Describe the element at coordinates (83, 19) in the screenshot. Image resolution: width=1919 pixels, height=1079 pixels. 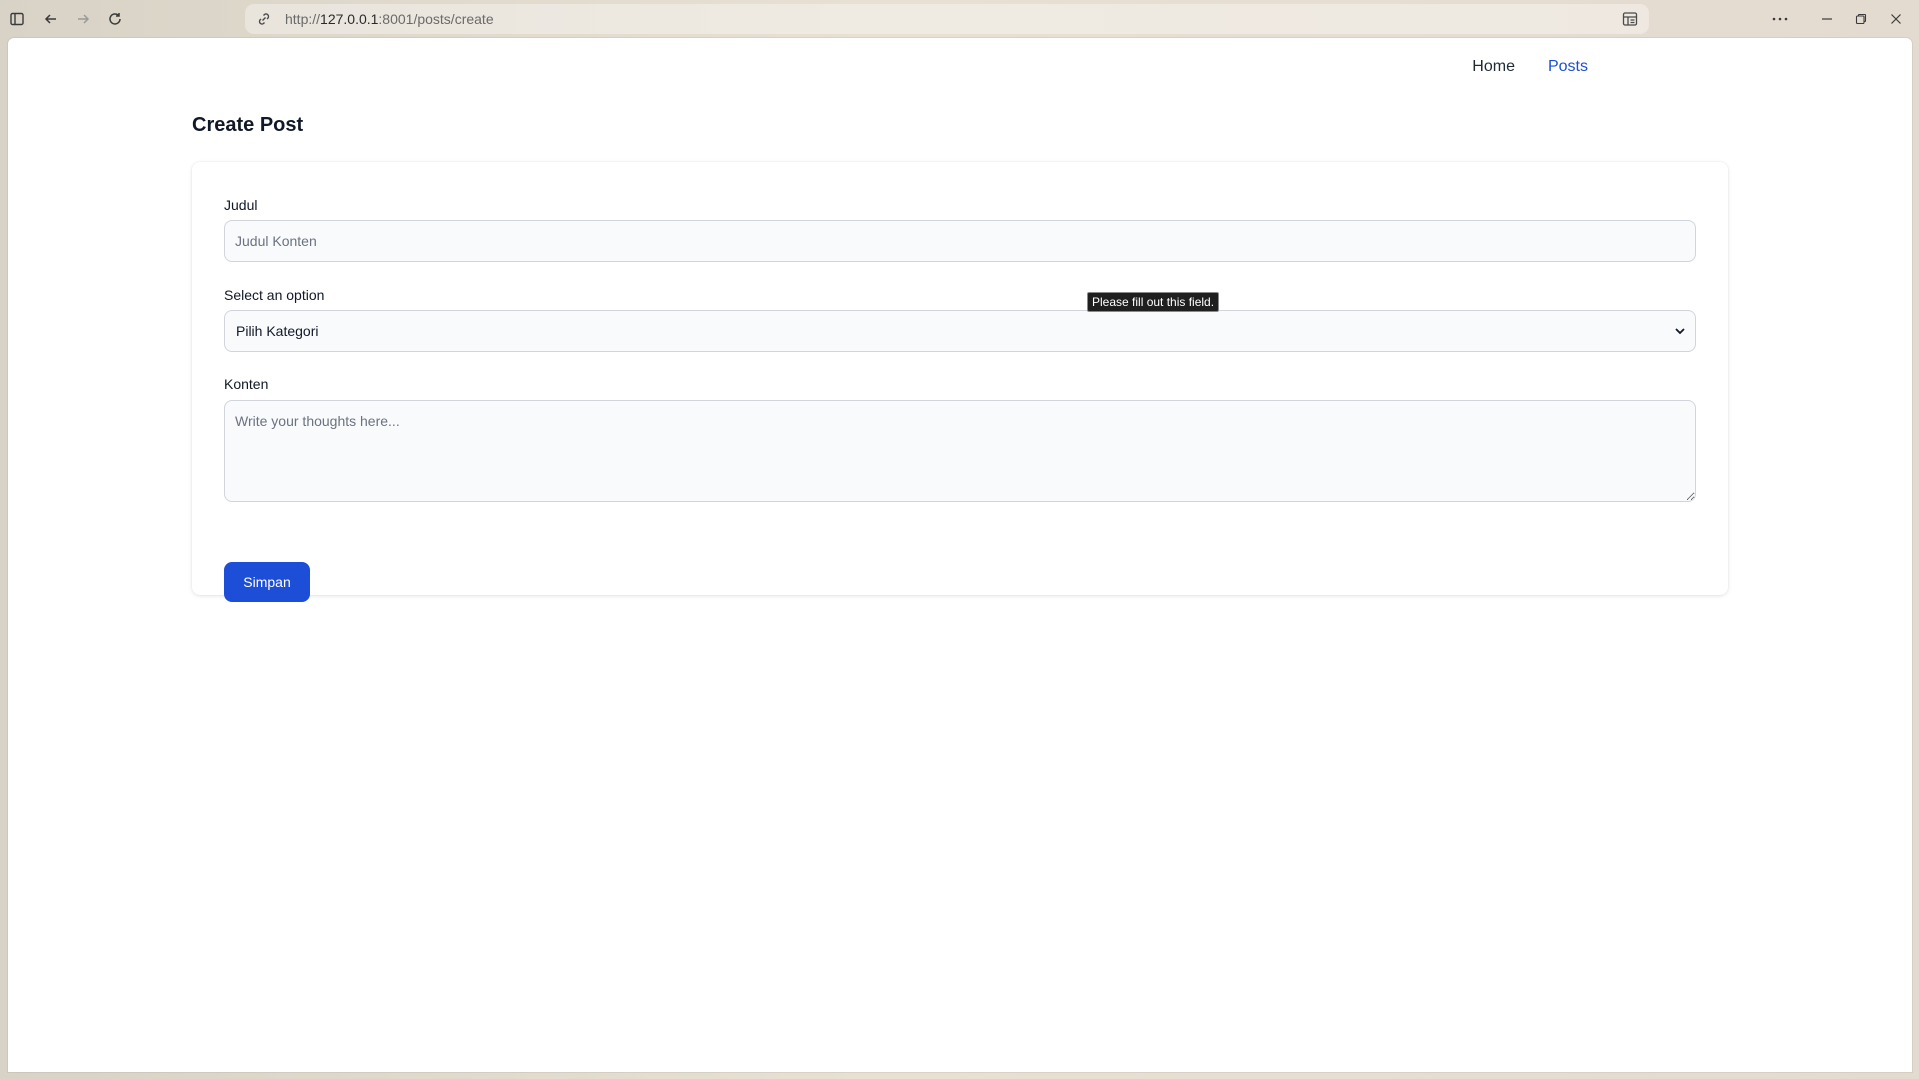
I see `forward-arrow-icon` at that location.